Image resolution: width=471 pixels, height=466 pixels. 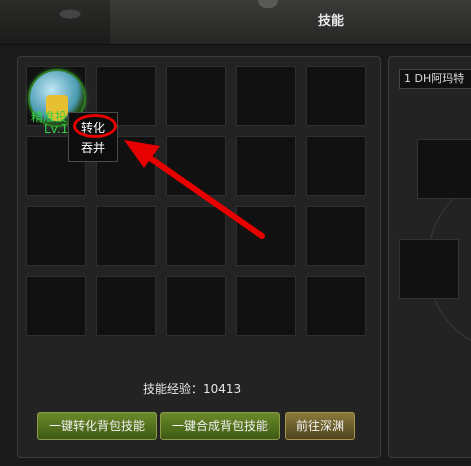 What do you see at coordinates (220, 426) in the screenshot?
I see `merge-all-button: 一键合成背包技能` at bounding box center [220, 426].